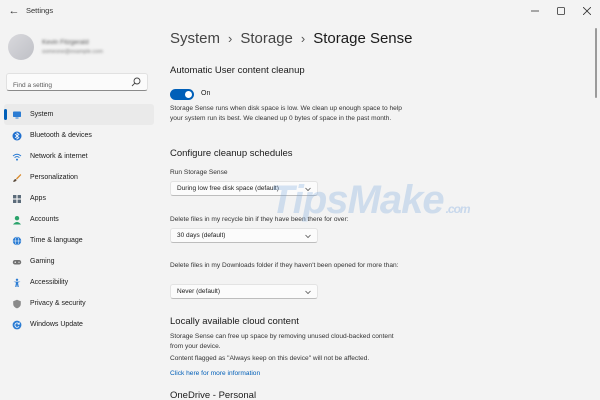 The height and width of the screenshot is (400, 600). What do you see at coordinates (17, 199) in the screenshot?
I see `apps-icon` at bounding box center [17, 199].